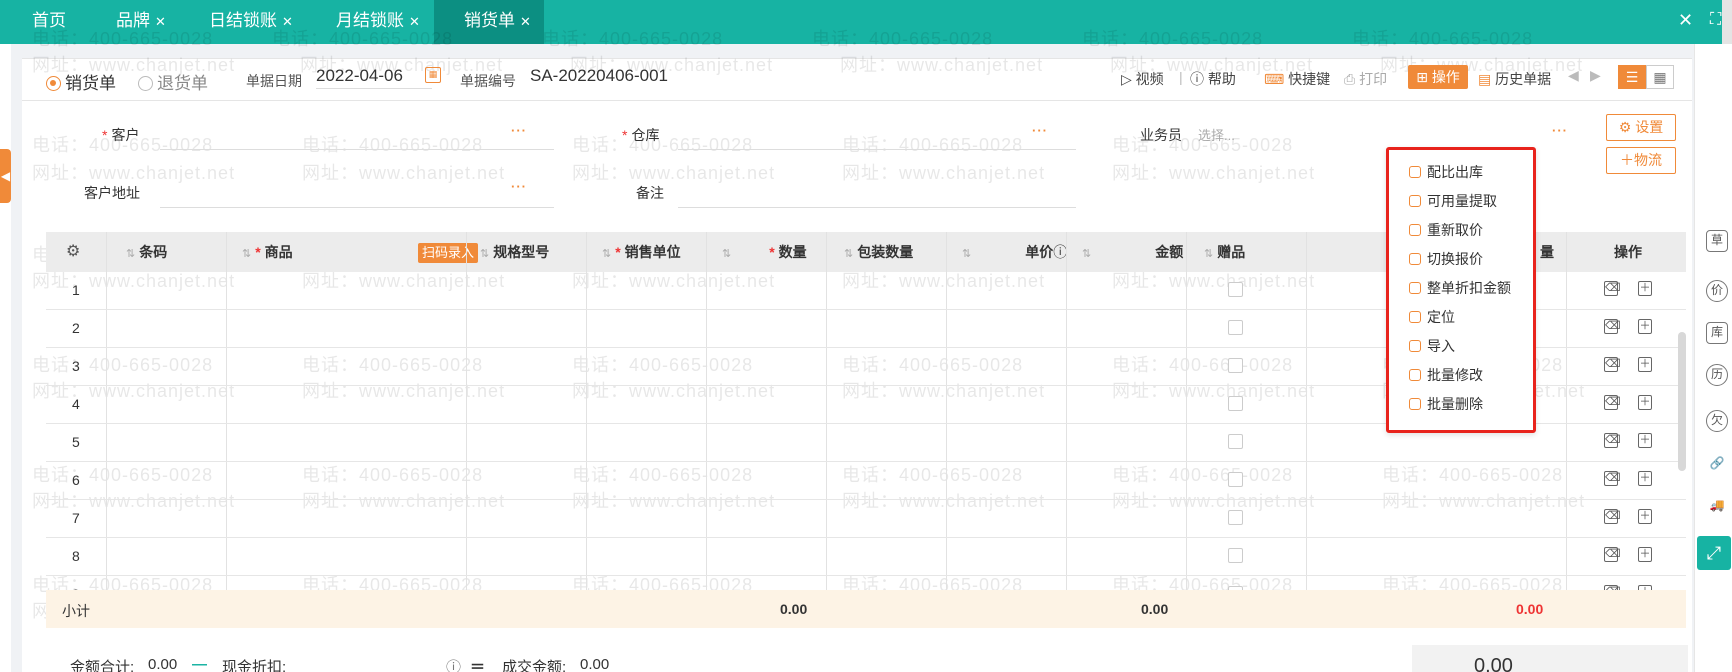 The width and height of the screenshot is (1732, 672). I want to click on tab-sales-order: 销货单 ✕, so click(489, 22).